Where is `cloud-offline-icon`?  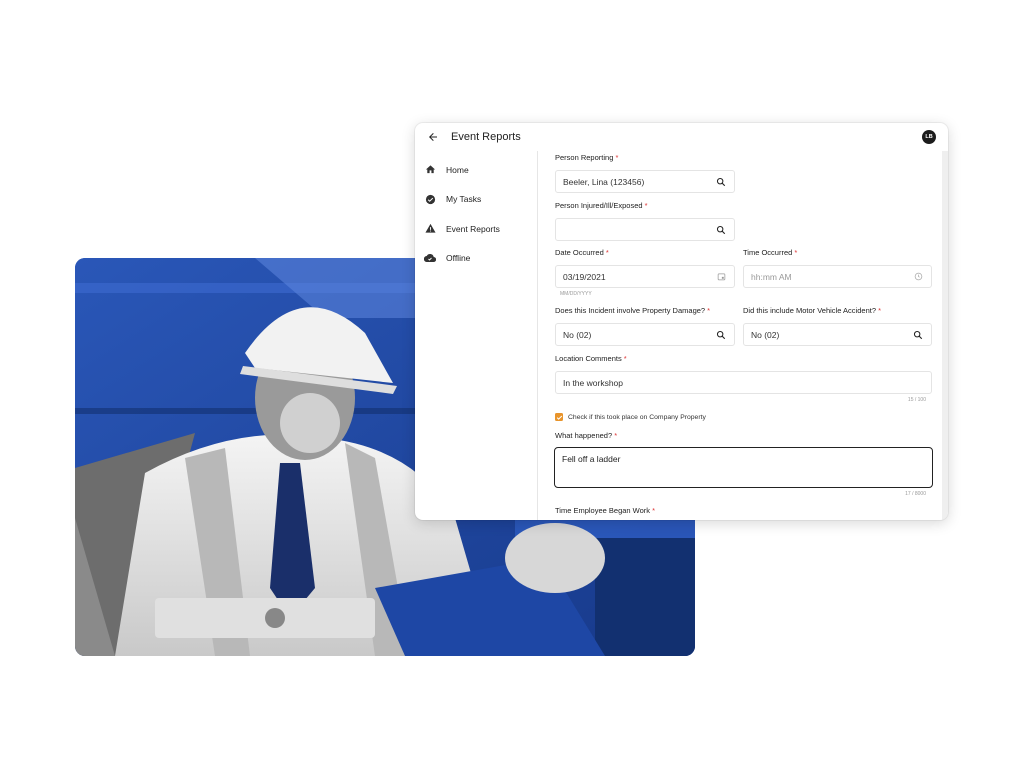 cloud-offline-icon is located at coordinates (430, 258).